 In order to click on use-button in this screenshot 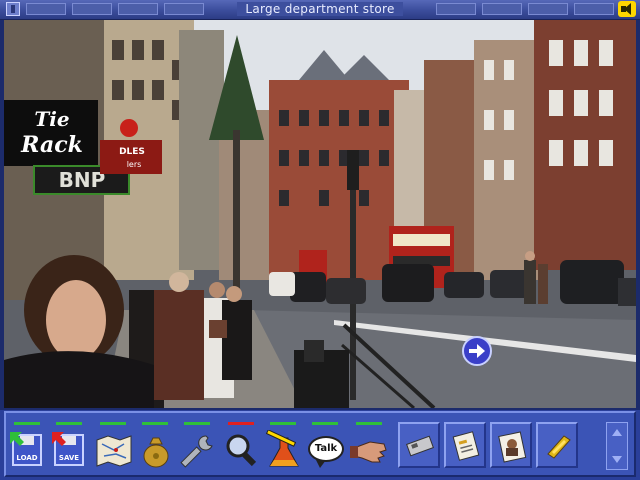, I will do `click(198, 446)`.